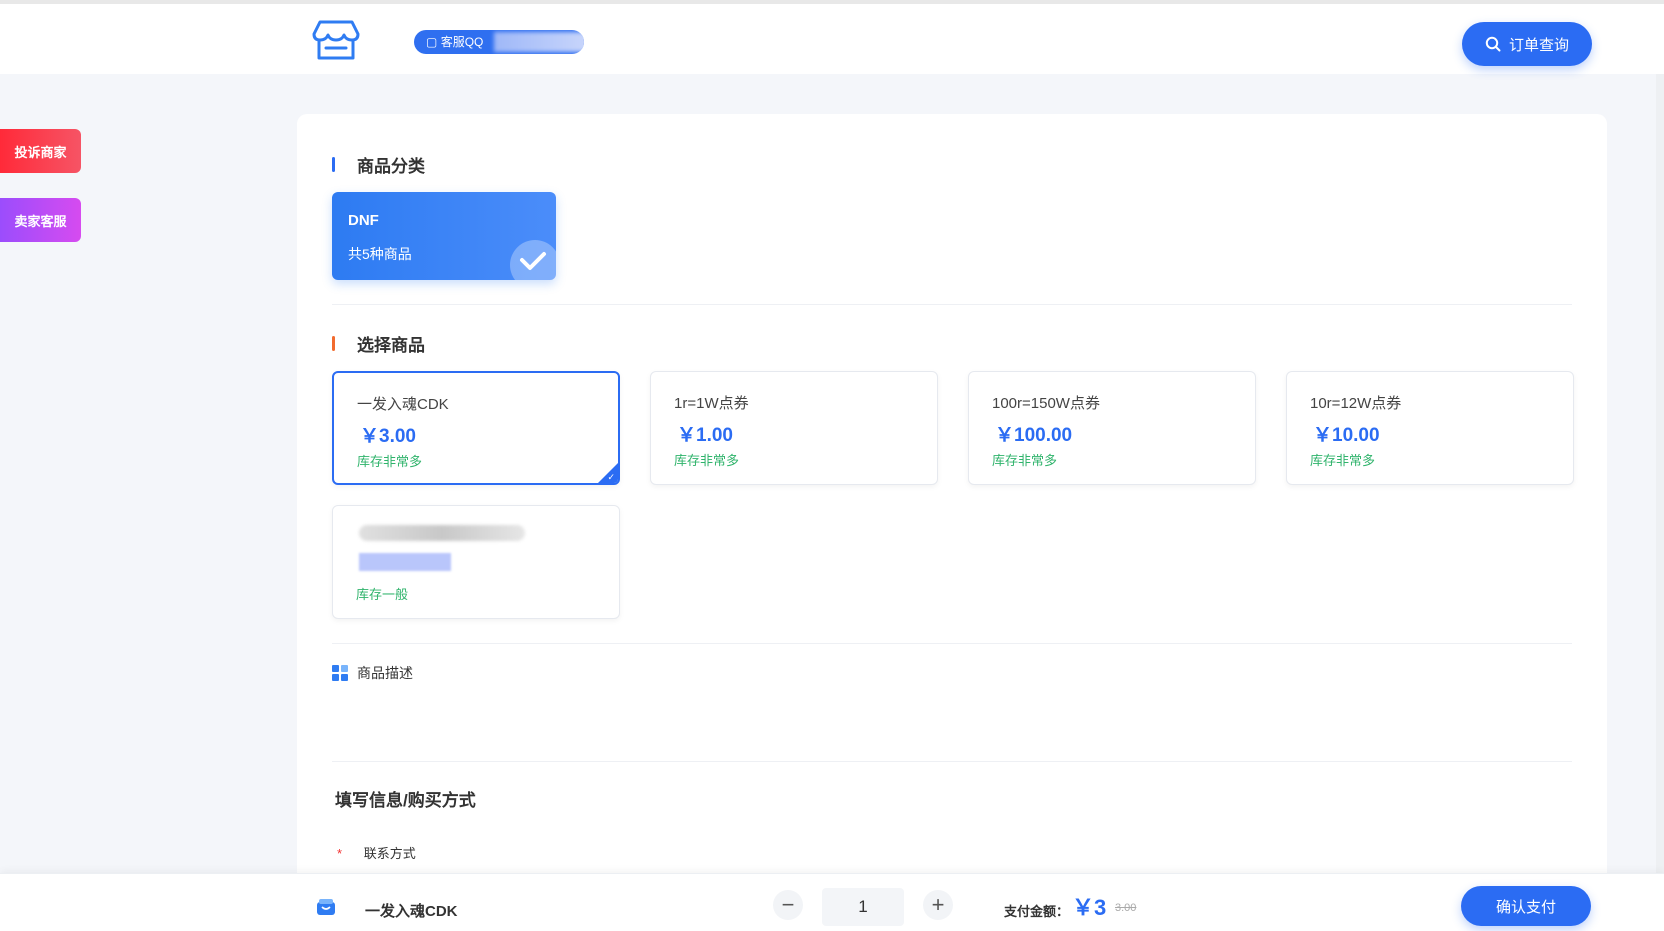 The width and height of the screenshot is (1664, 931). What do you see at coordinates (340, 853) in the screenshot?
I see `required-mark: *` at bounding box center [340, 853].